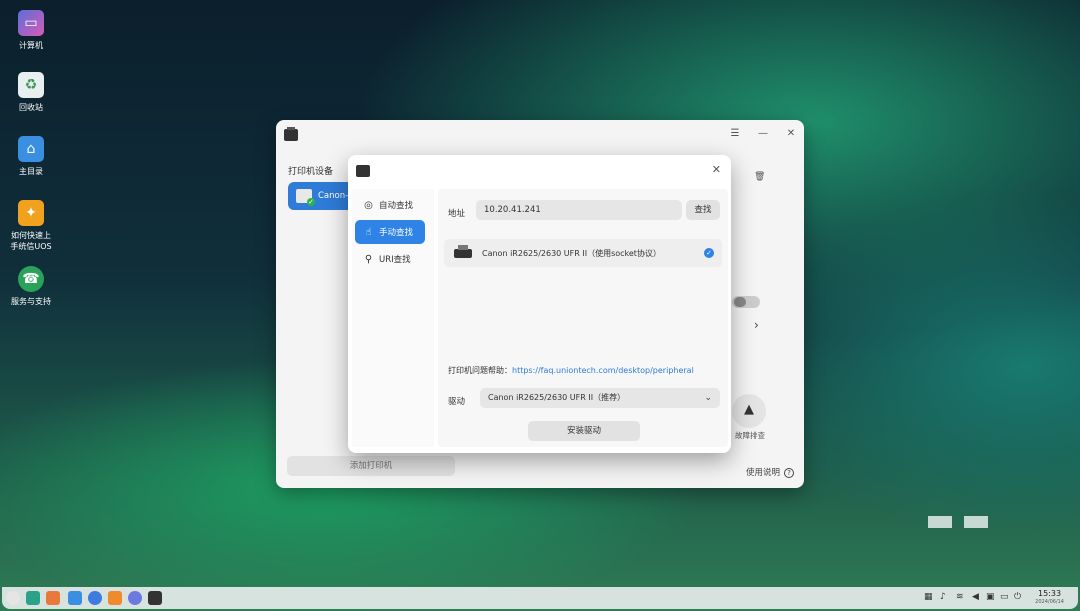 This screenshot has height=611, width=1080. Describe the element at coordinates (539, 171) in the screenshot. I see `dialog-titlebar: ✕` at that location.